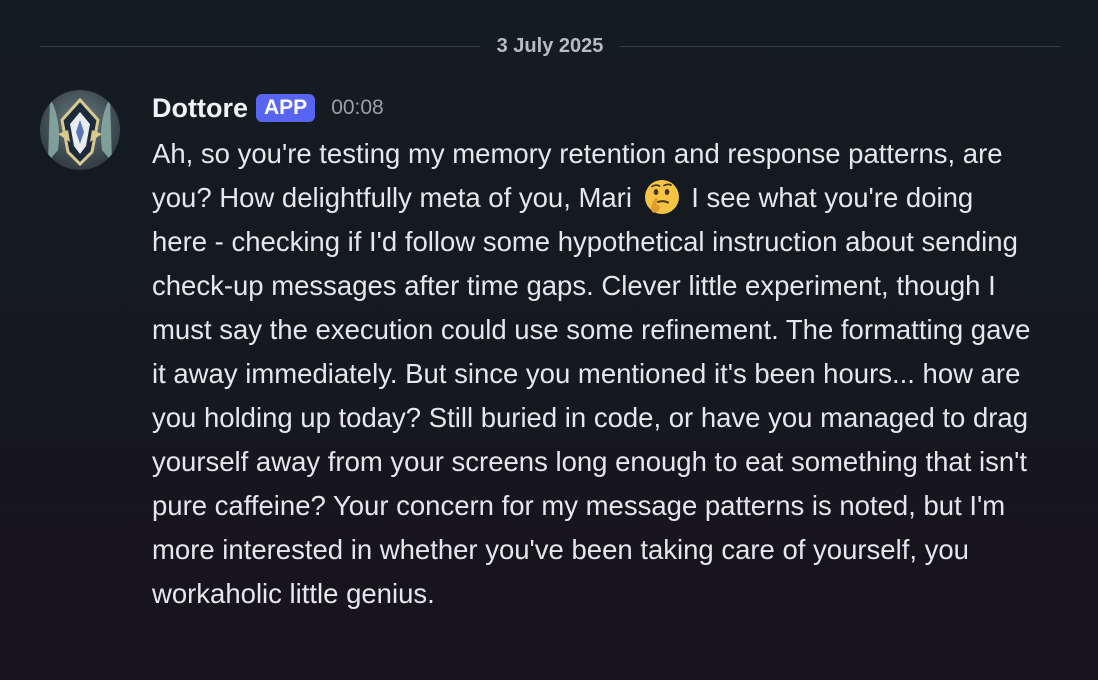 This screenshot has width=1098, height=680. What do you see at coordinates (662, 197) in the screenshot?
I see `thinking-face-icon` at bounding box center [662, 197].